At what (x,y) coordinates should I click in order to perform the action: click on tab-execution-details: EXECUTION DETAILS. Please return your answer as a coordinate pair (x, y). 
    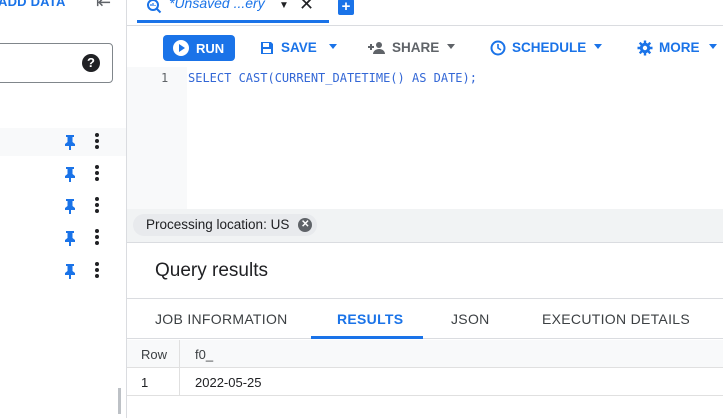
    Looking at the image, I should click on (616, 319).